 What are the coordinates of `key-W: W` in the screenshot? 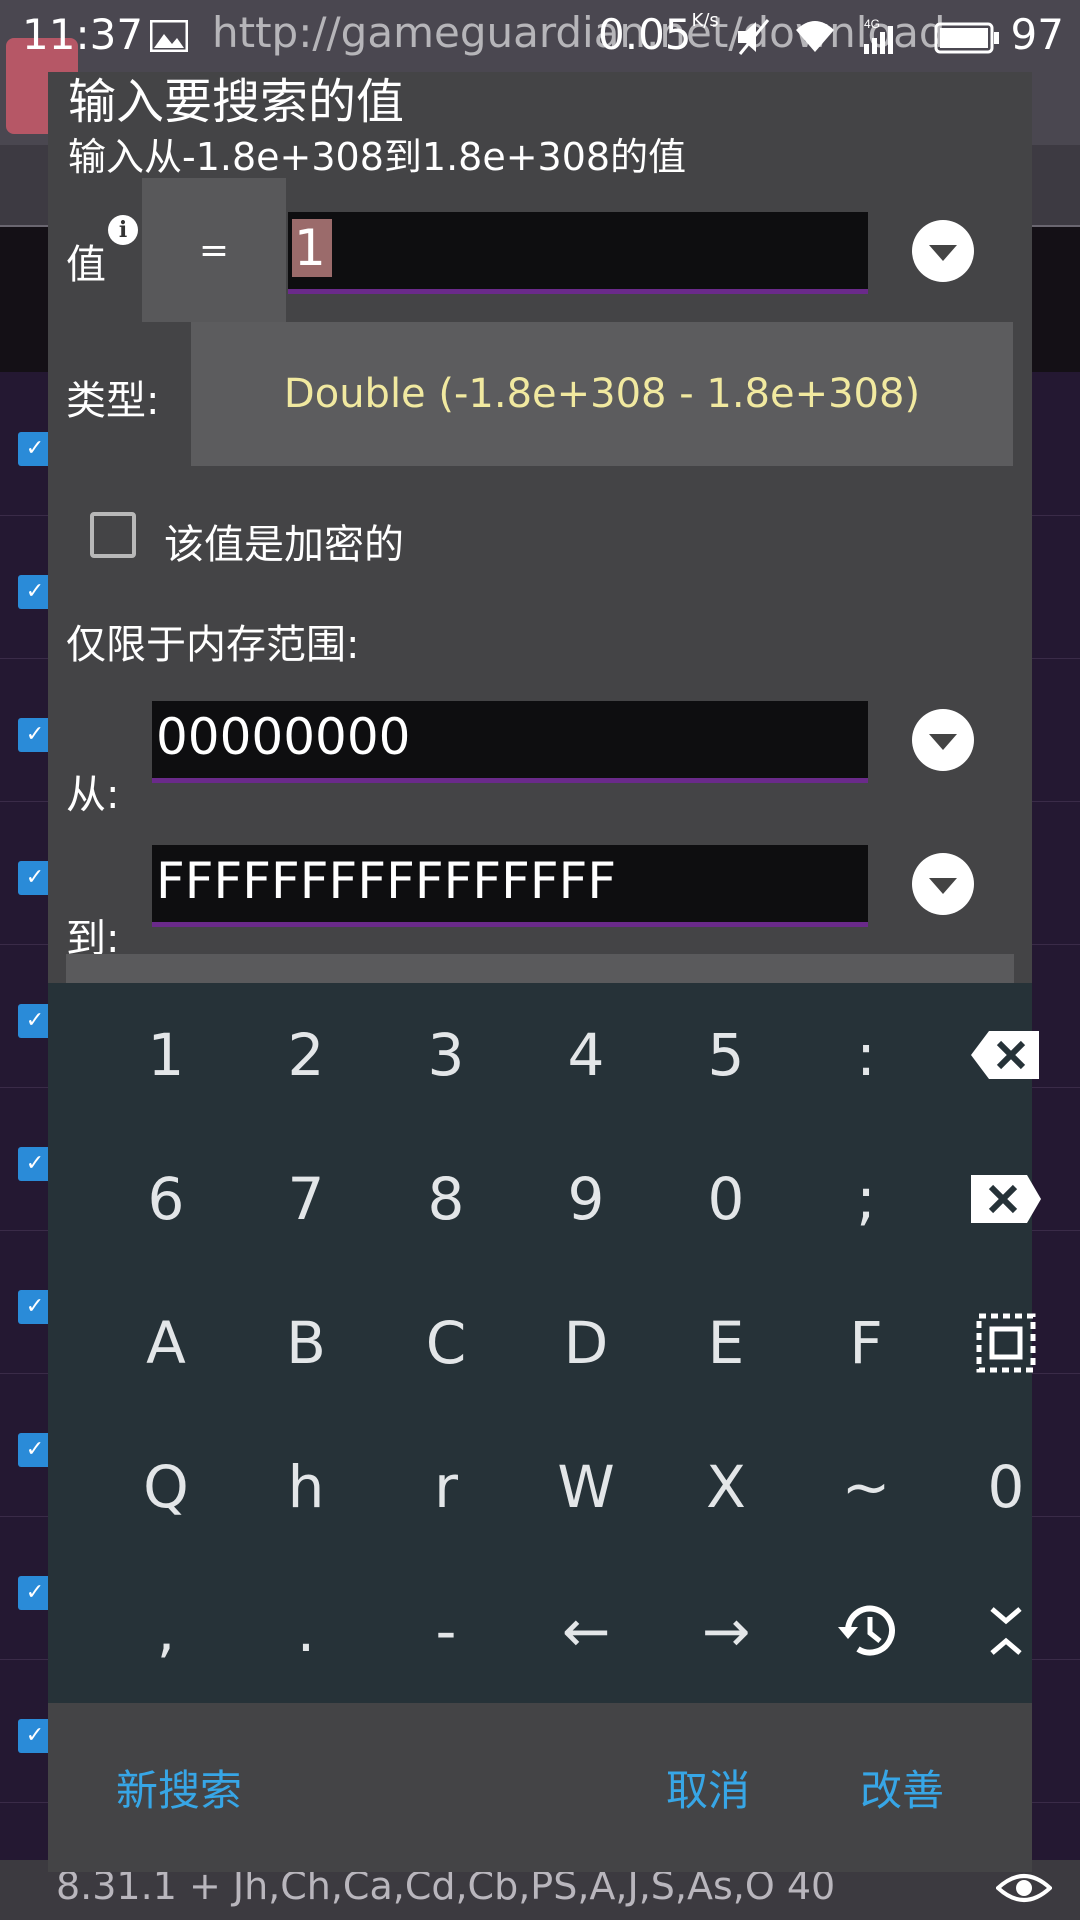 It's located at (586, 1487).